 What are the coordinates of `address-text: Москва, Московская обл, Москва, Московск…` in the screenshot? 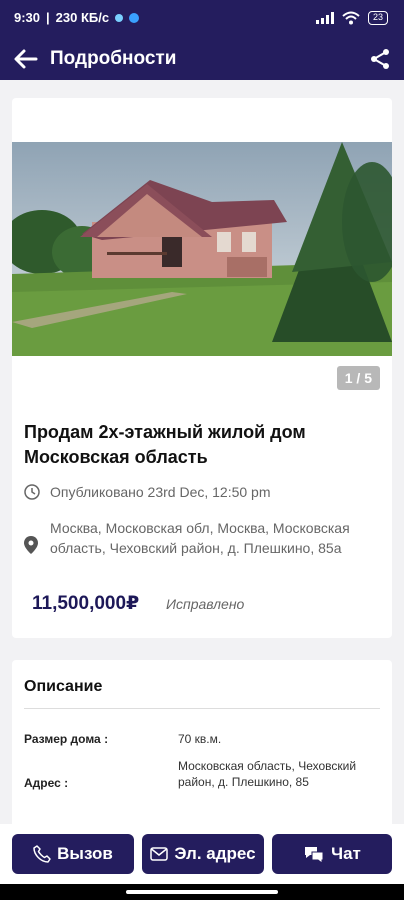 It's located at (200, 538).